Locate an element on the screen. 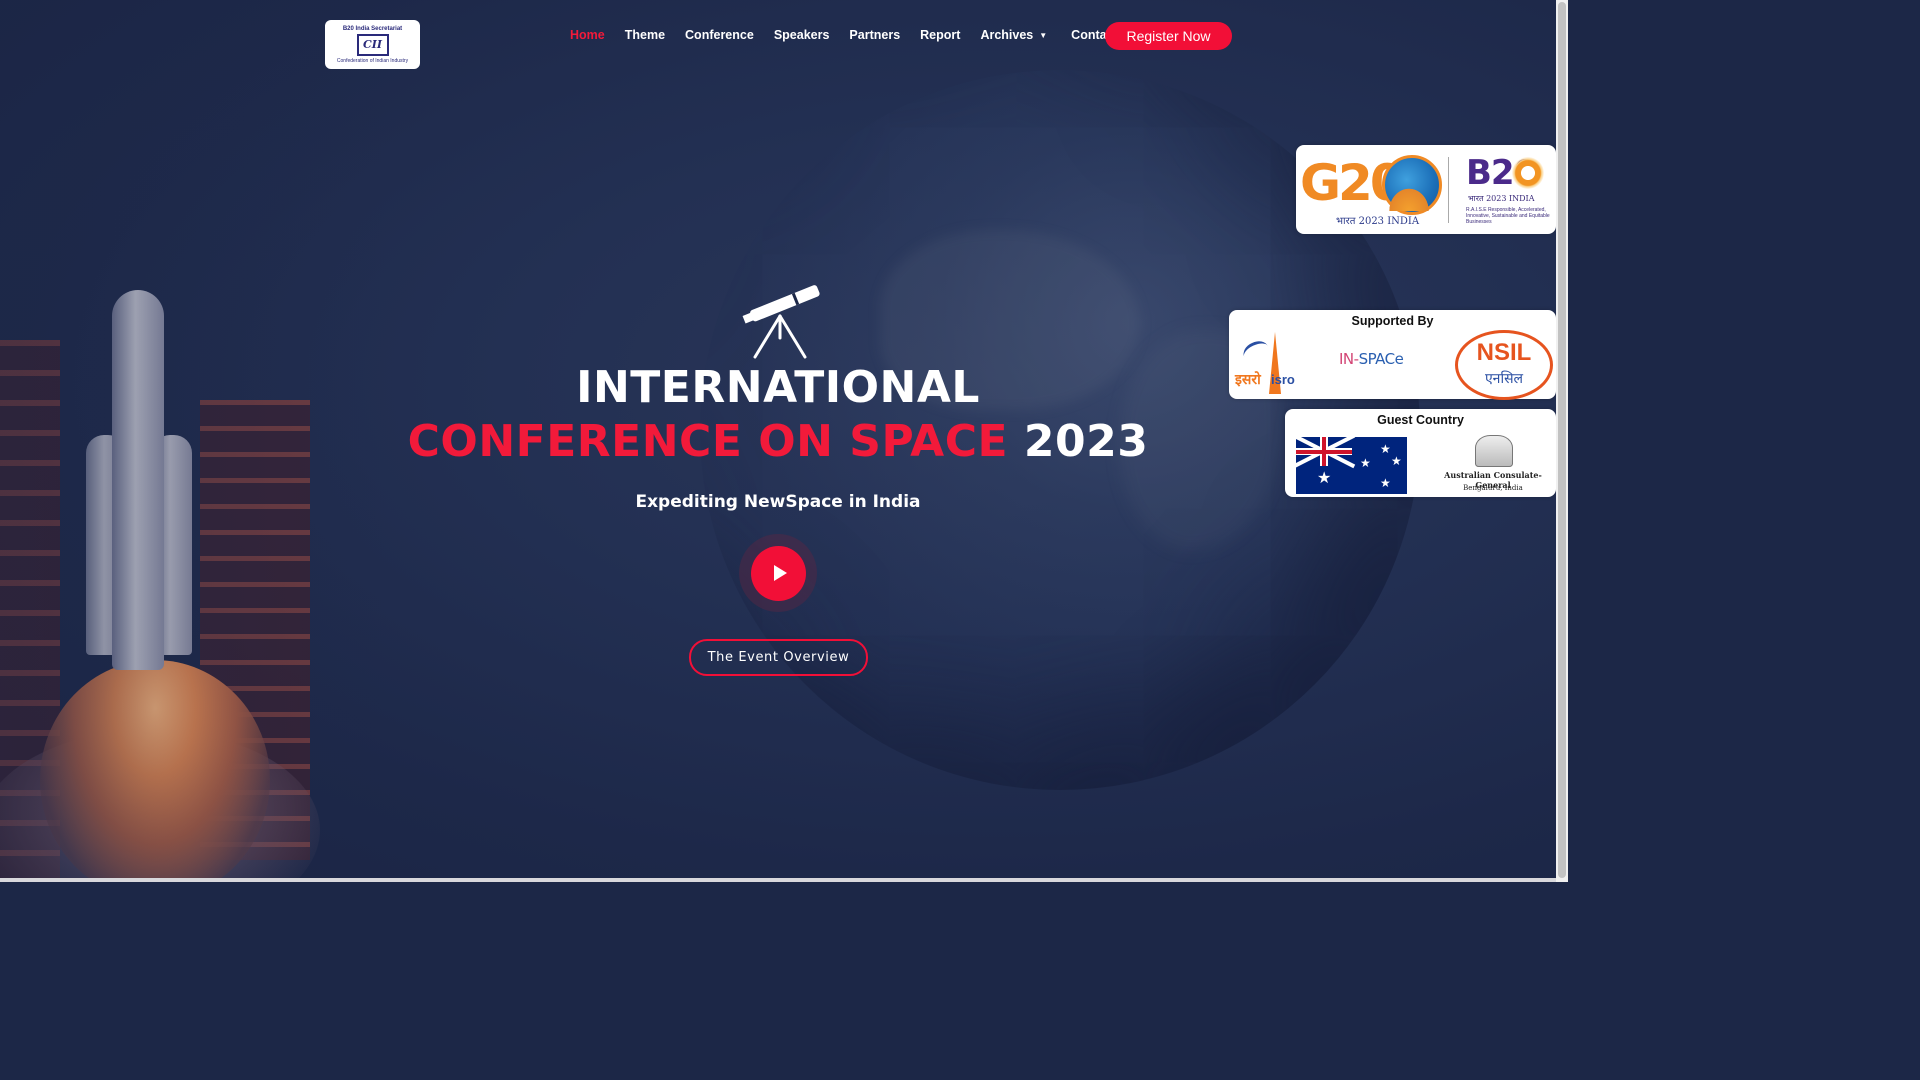 This screenshot has width=1920, height=1080. nav-archives: Archives ▼ is located at coordinates (1013, 35).